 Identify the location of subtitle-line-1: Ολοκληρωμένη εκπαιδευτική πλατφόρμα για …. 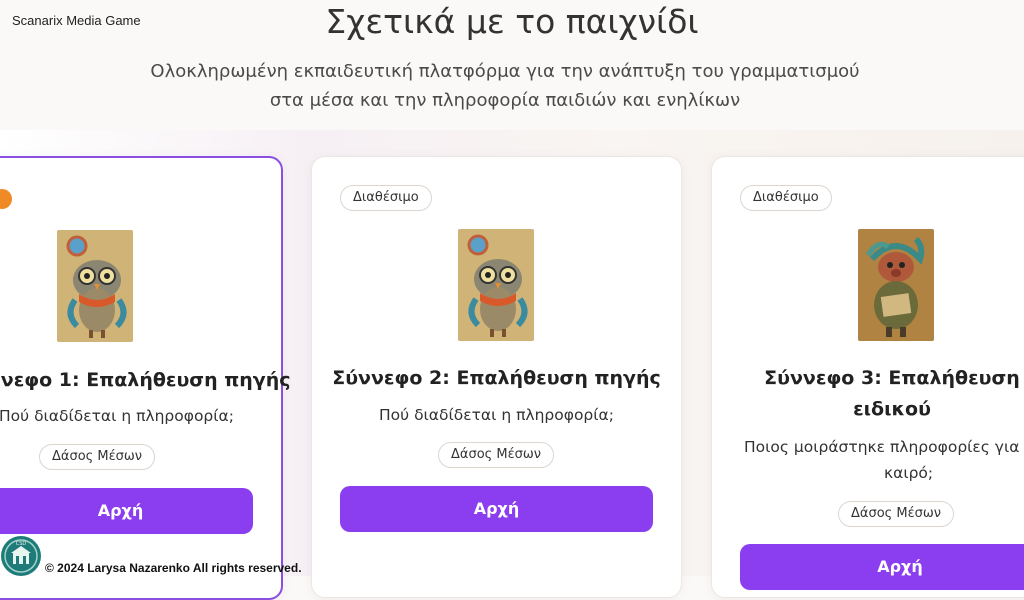
(505, 71).